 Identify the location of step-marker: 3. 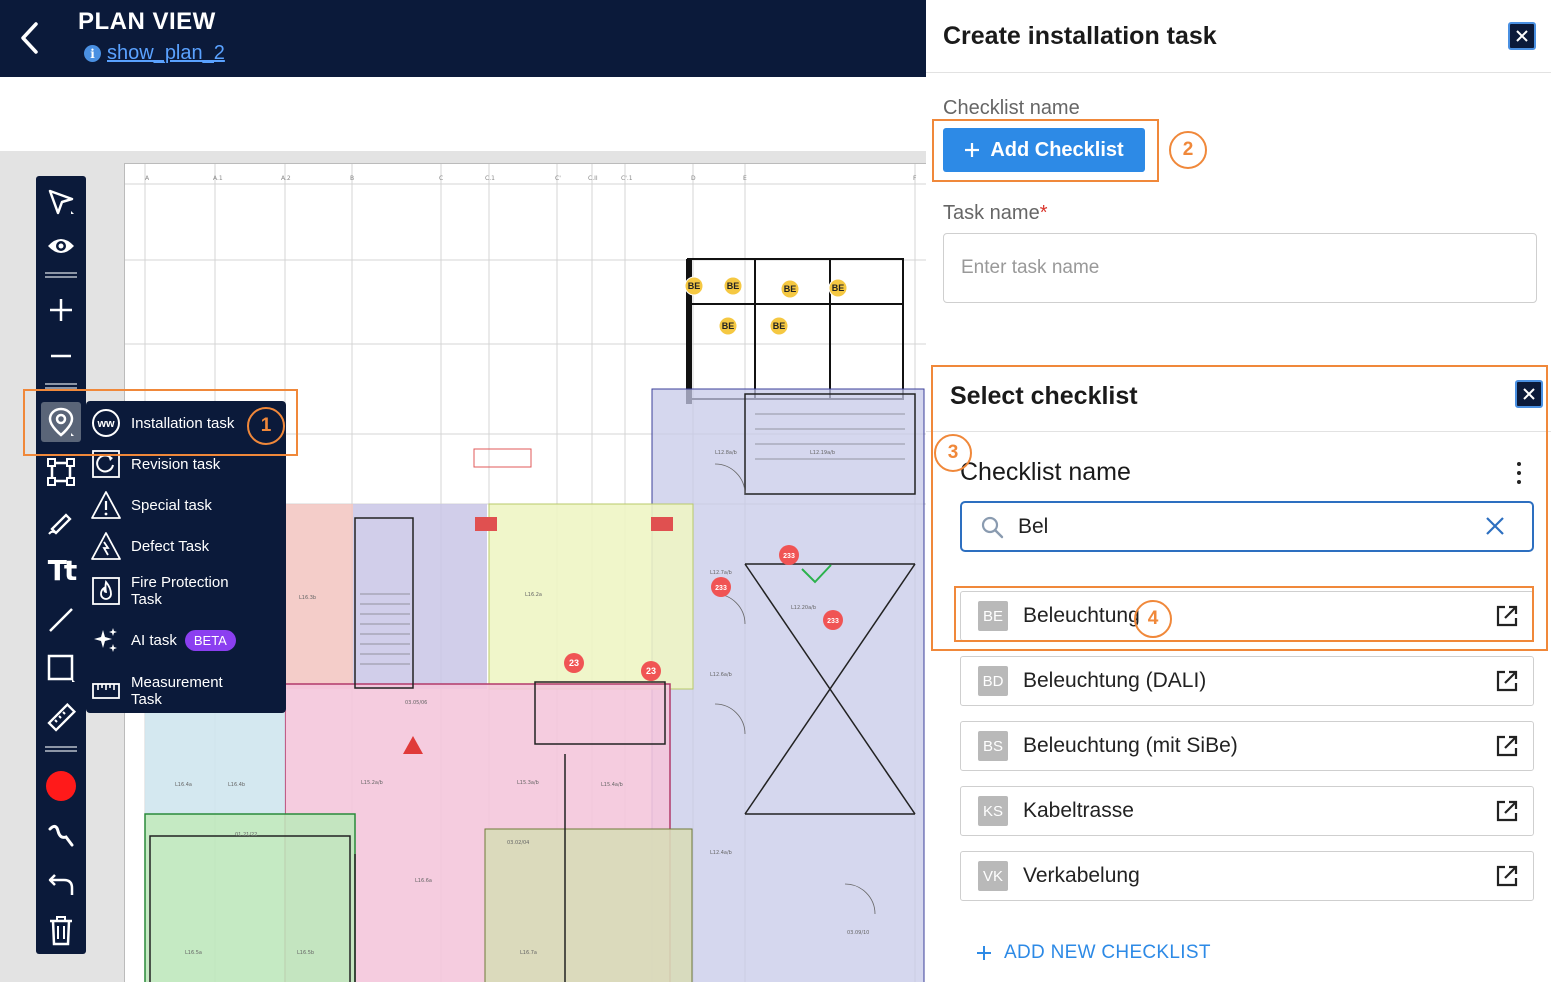
(953, 453).